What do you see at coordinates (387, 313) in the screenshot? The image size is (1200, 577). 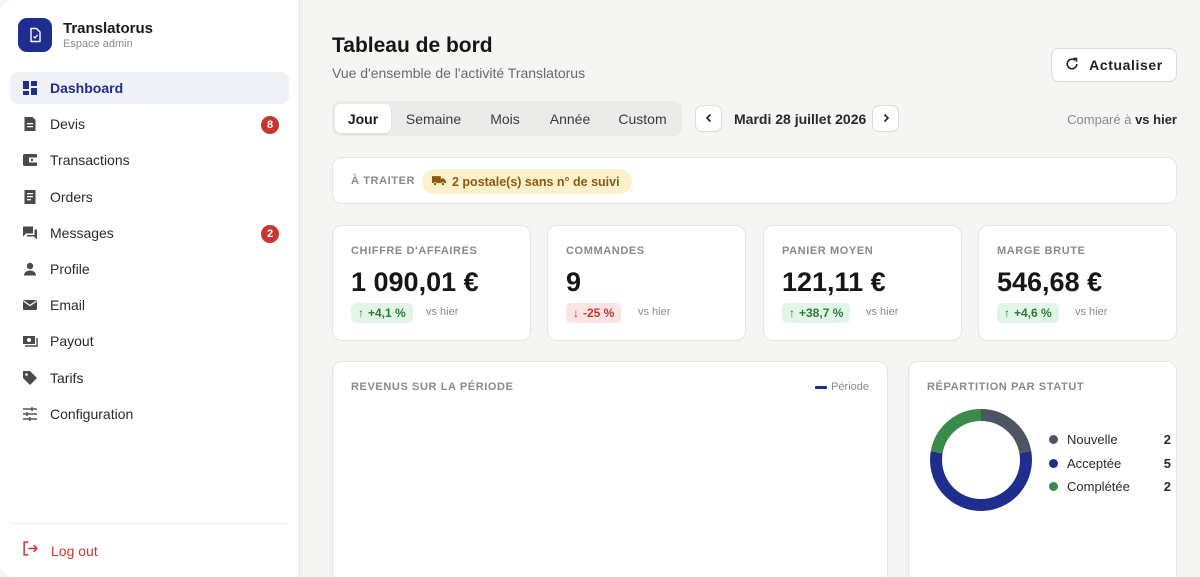 I see `kpi-delta-value: +4,1 %` at bounding box center [387, 313].